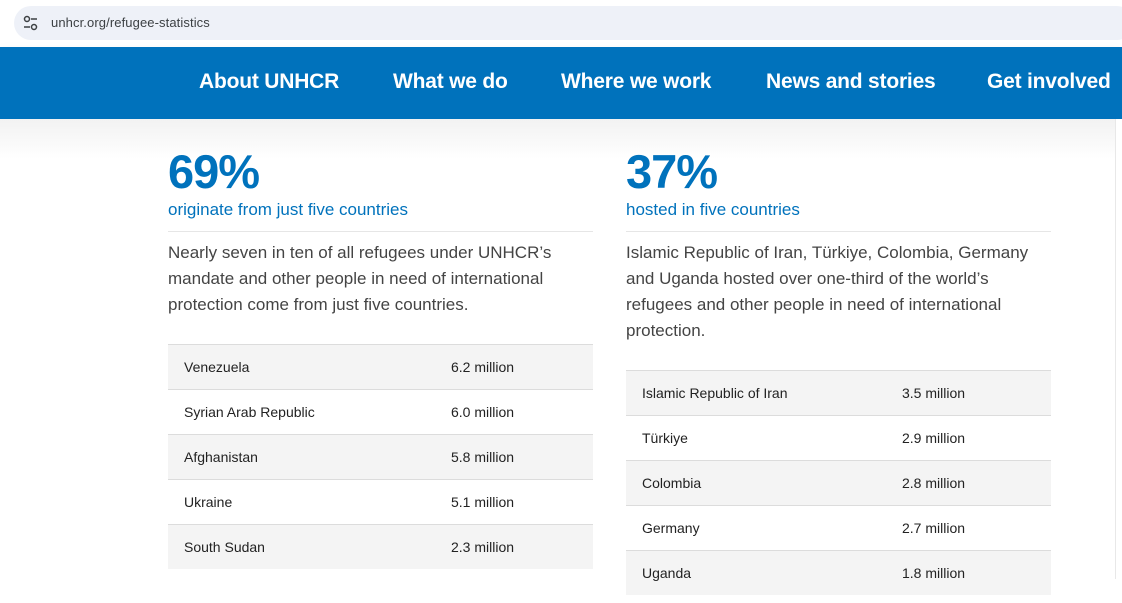 This screenshot has width=1122, height=603. What do you see at coordinates (309, 457) in the screenshot?
I see `country-name: Afghanistan` at bounding box center [309, 457].